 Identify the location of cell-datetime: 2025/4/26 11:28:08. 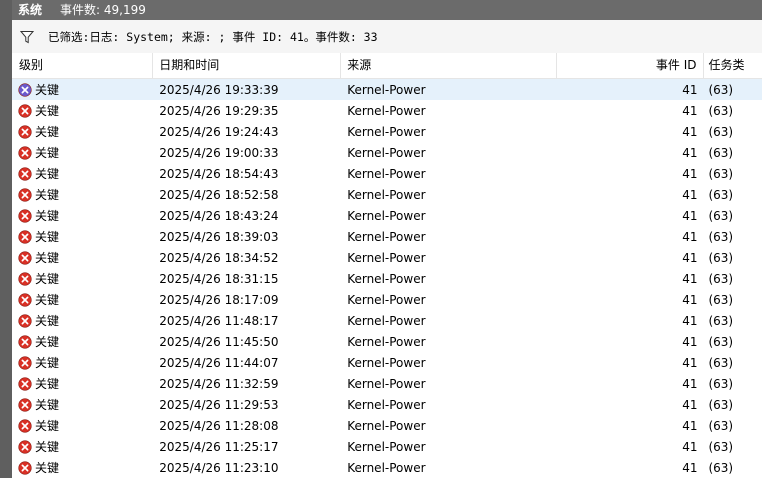
(219, 425).